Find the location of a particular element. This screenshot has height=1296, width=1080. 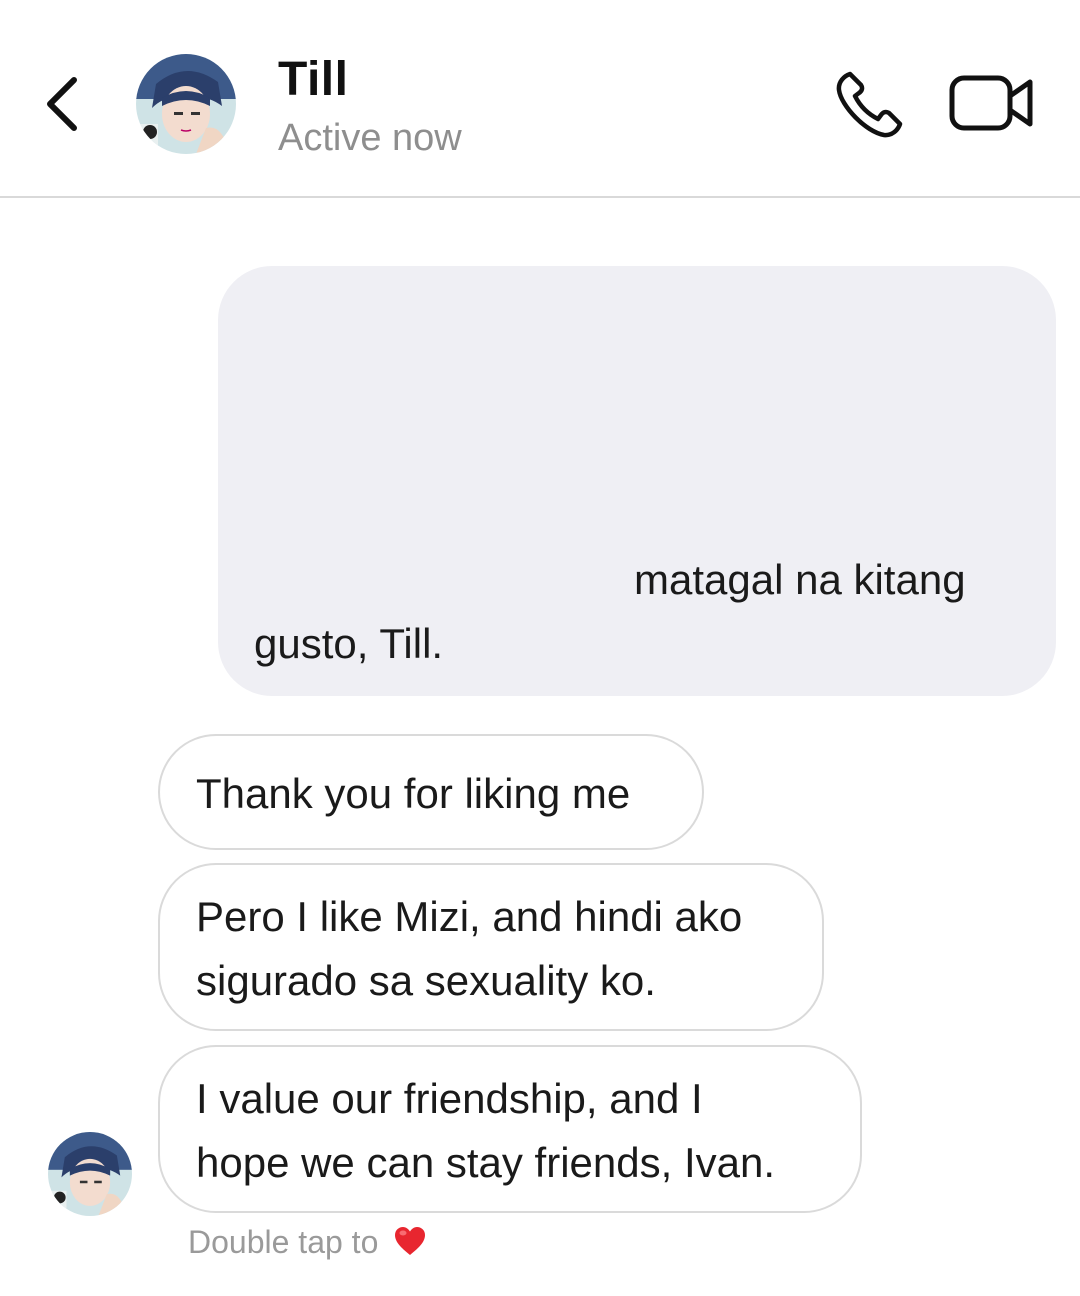

message-text: matagal na kitang gusto, Till. is located at coordinates (610, 611).